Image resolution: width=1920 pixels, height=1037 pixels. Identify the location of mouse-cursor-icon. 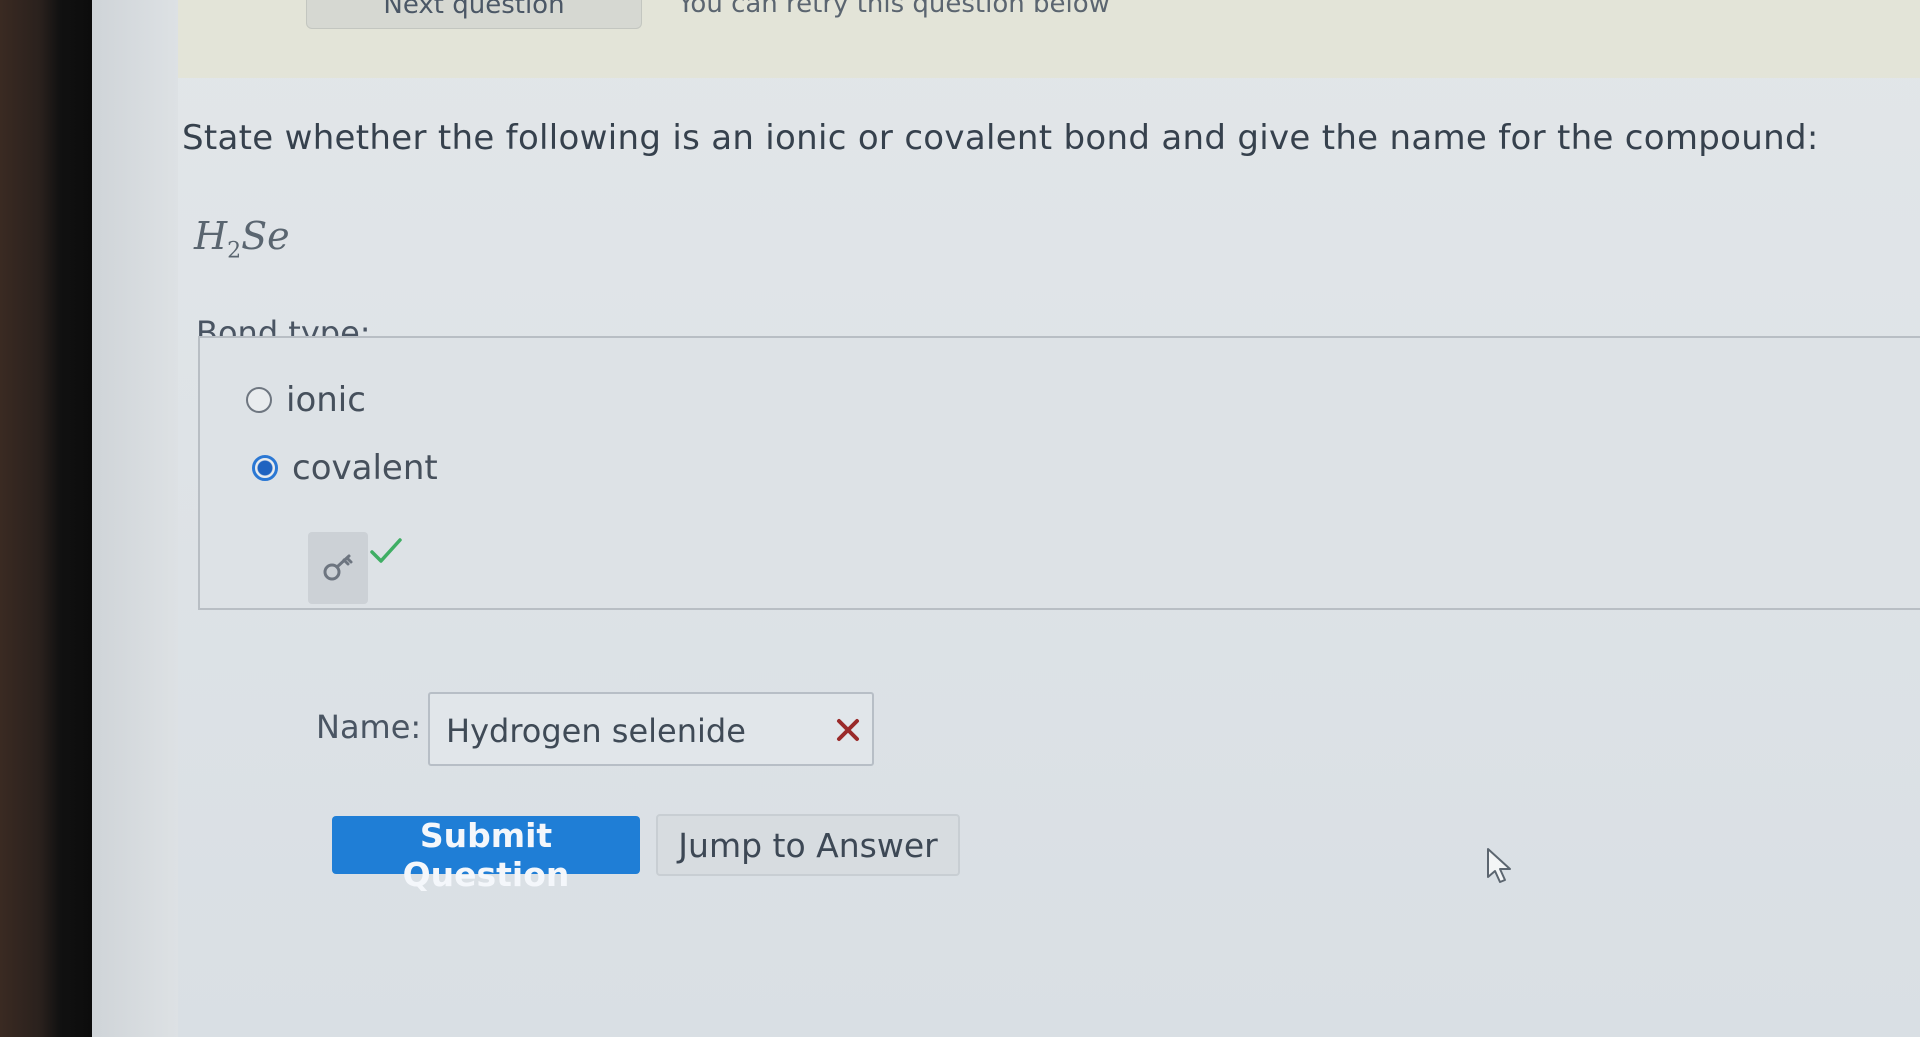
(1499, 865).